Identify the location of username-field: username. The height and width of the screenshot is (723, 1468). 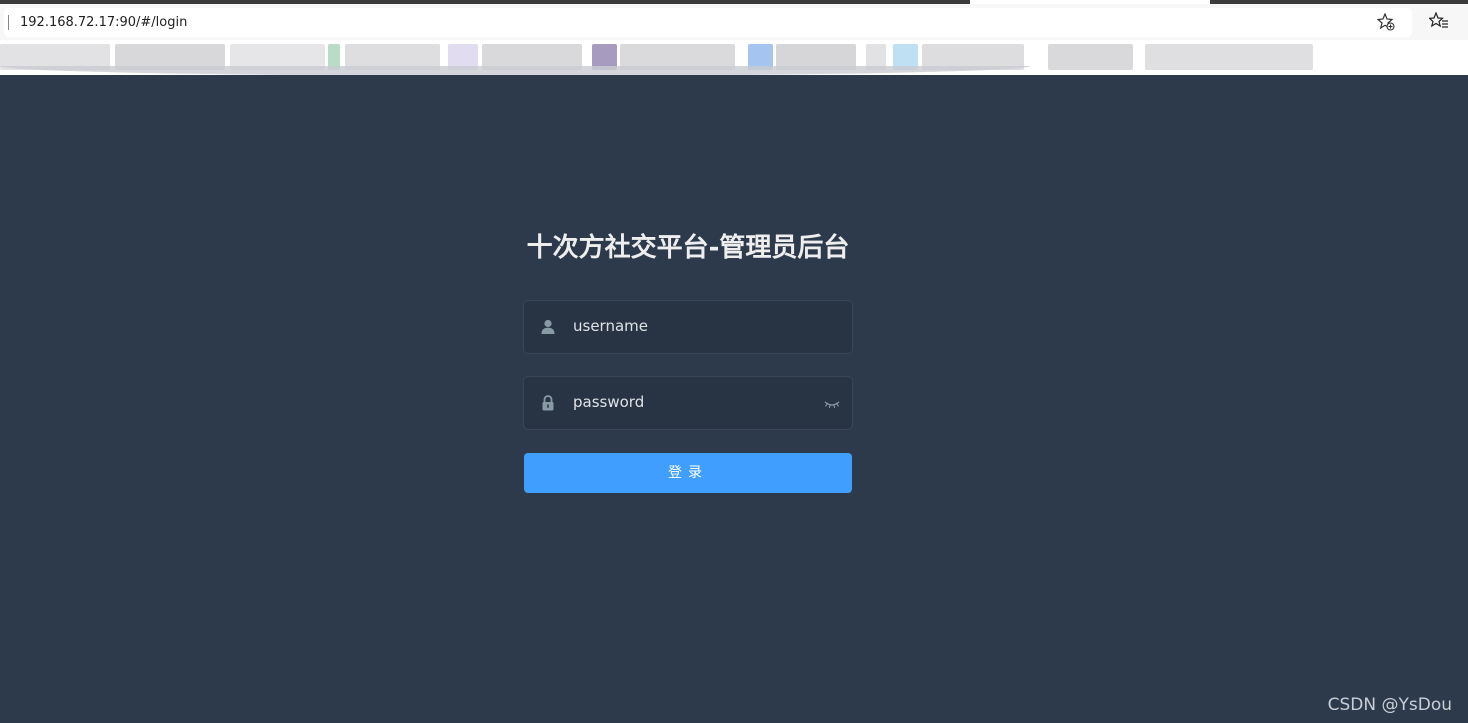
(688, 327).